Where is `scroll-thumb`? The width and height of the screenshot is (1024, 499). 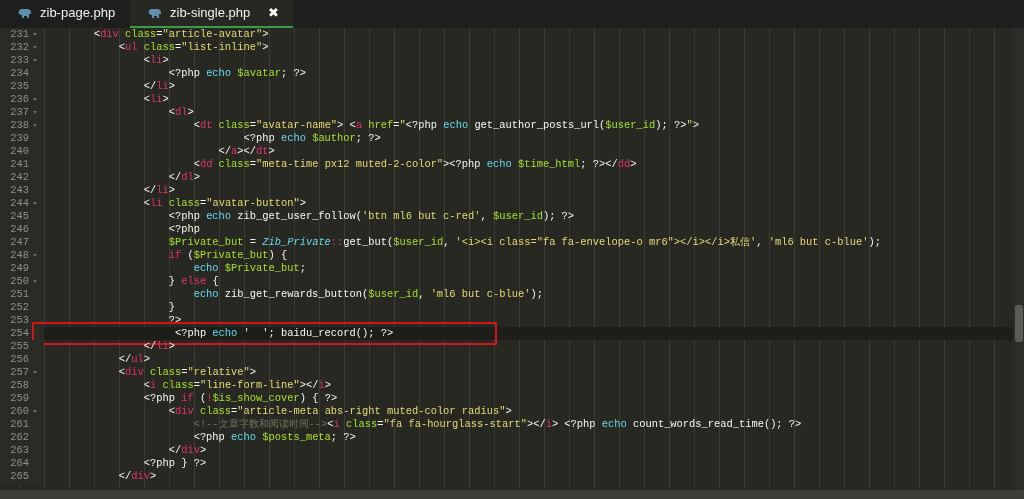 scroll-thumb is located at coordinates (1019, 323).